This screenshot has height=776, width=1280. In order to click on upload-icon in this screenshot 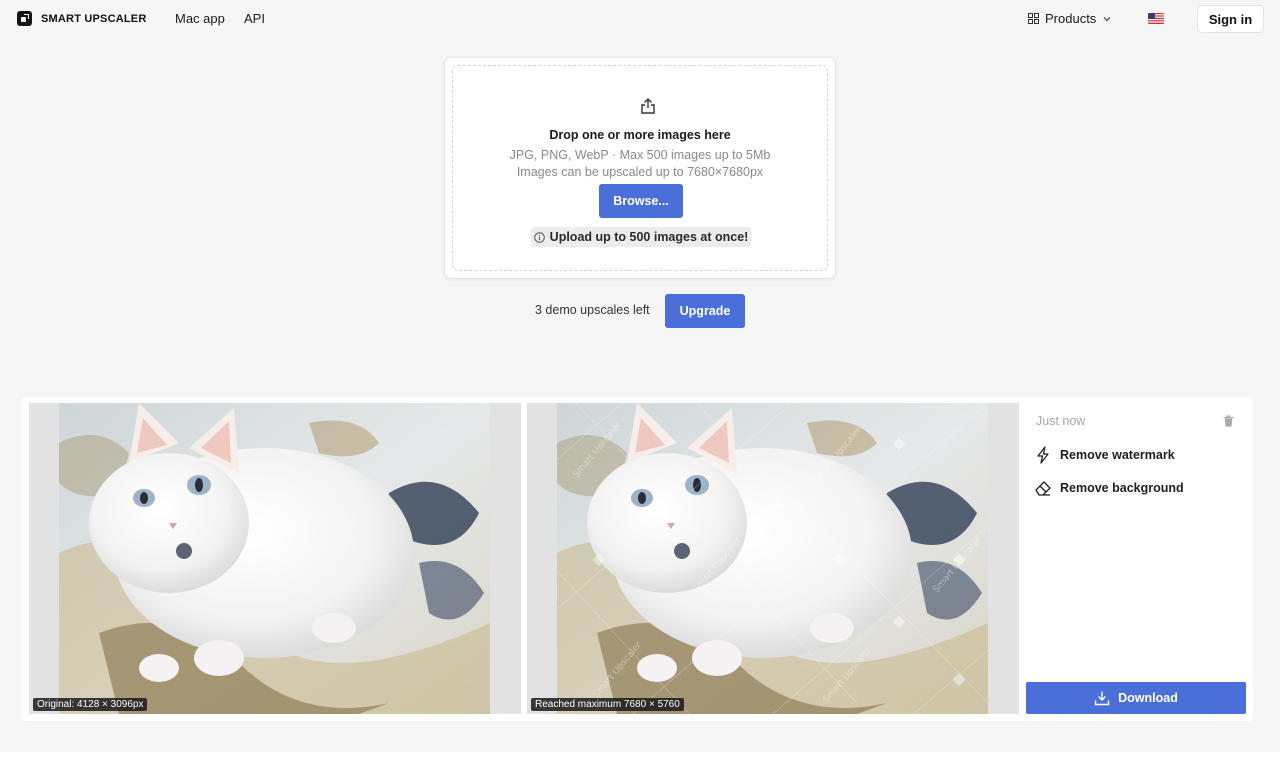, I will do `click(648, 106)`.